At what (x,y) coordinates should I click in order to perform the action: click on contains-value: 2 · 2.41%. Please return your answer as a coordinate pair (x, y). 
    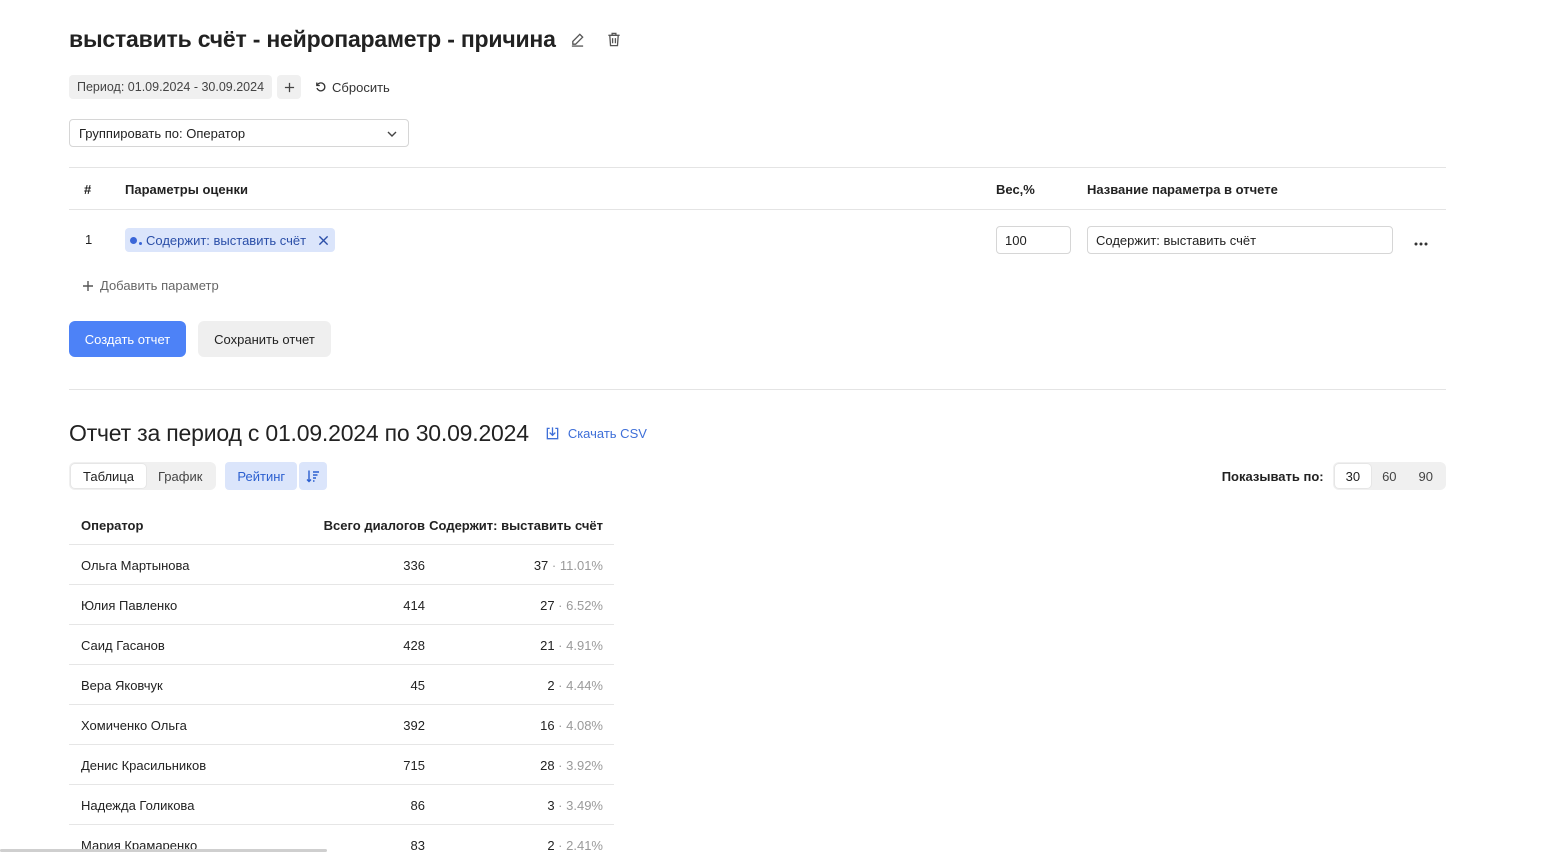
    Looking at the image, I should click on (575, 845).